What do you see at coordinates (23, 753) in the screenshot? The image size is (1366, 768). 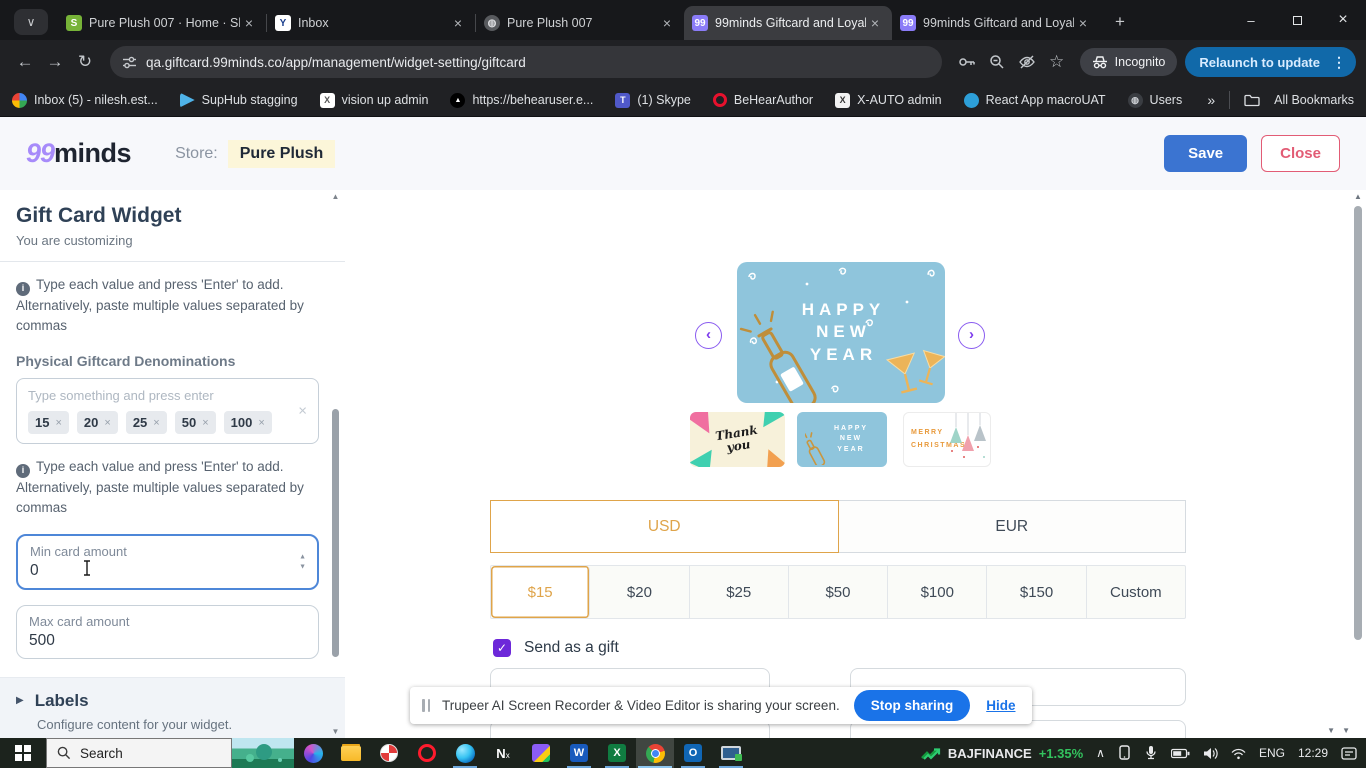 I see `start-button` at bounding box center [23, 753].